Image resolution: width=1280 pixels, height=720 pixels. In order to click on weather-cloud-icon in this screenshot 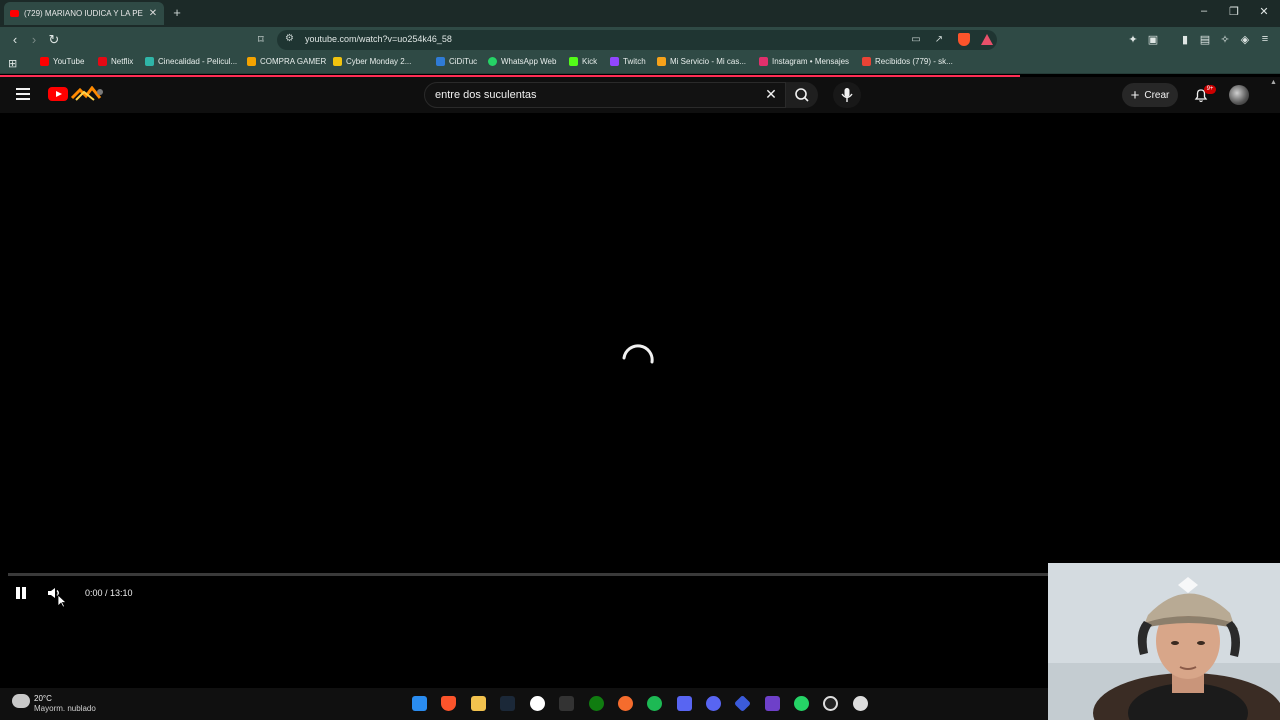, I will do `click(21, 701)`.